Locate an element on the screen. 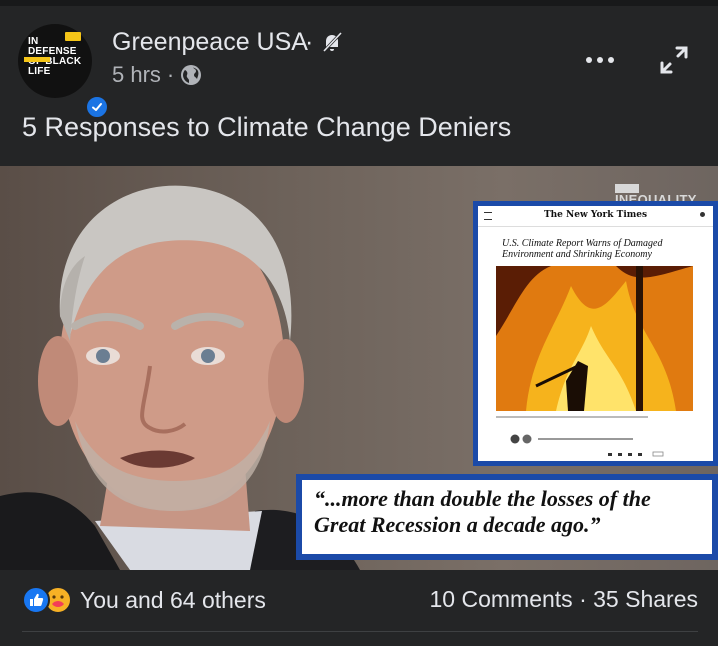 Image resolution: width=718 pixels, height=646 pixels. more-options-button is located at coordinates (600, 60).